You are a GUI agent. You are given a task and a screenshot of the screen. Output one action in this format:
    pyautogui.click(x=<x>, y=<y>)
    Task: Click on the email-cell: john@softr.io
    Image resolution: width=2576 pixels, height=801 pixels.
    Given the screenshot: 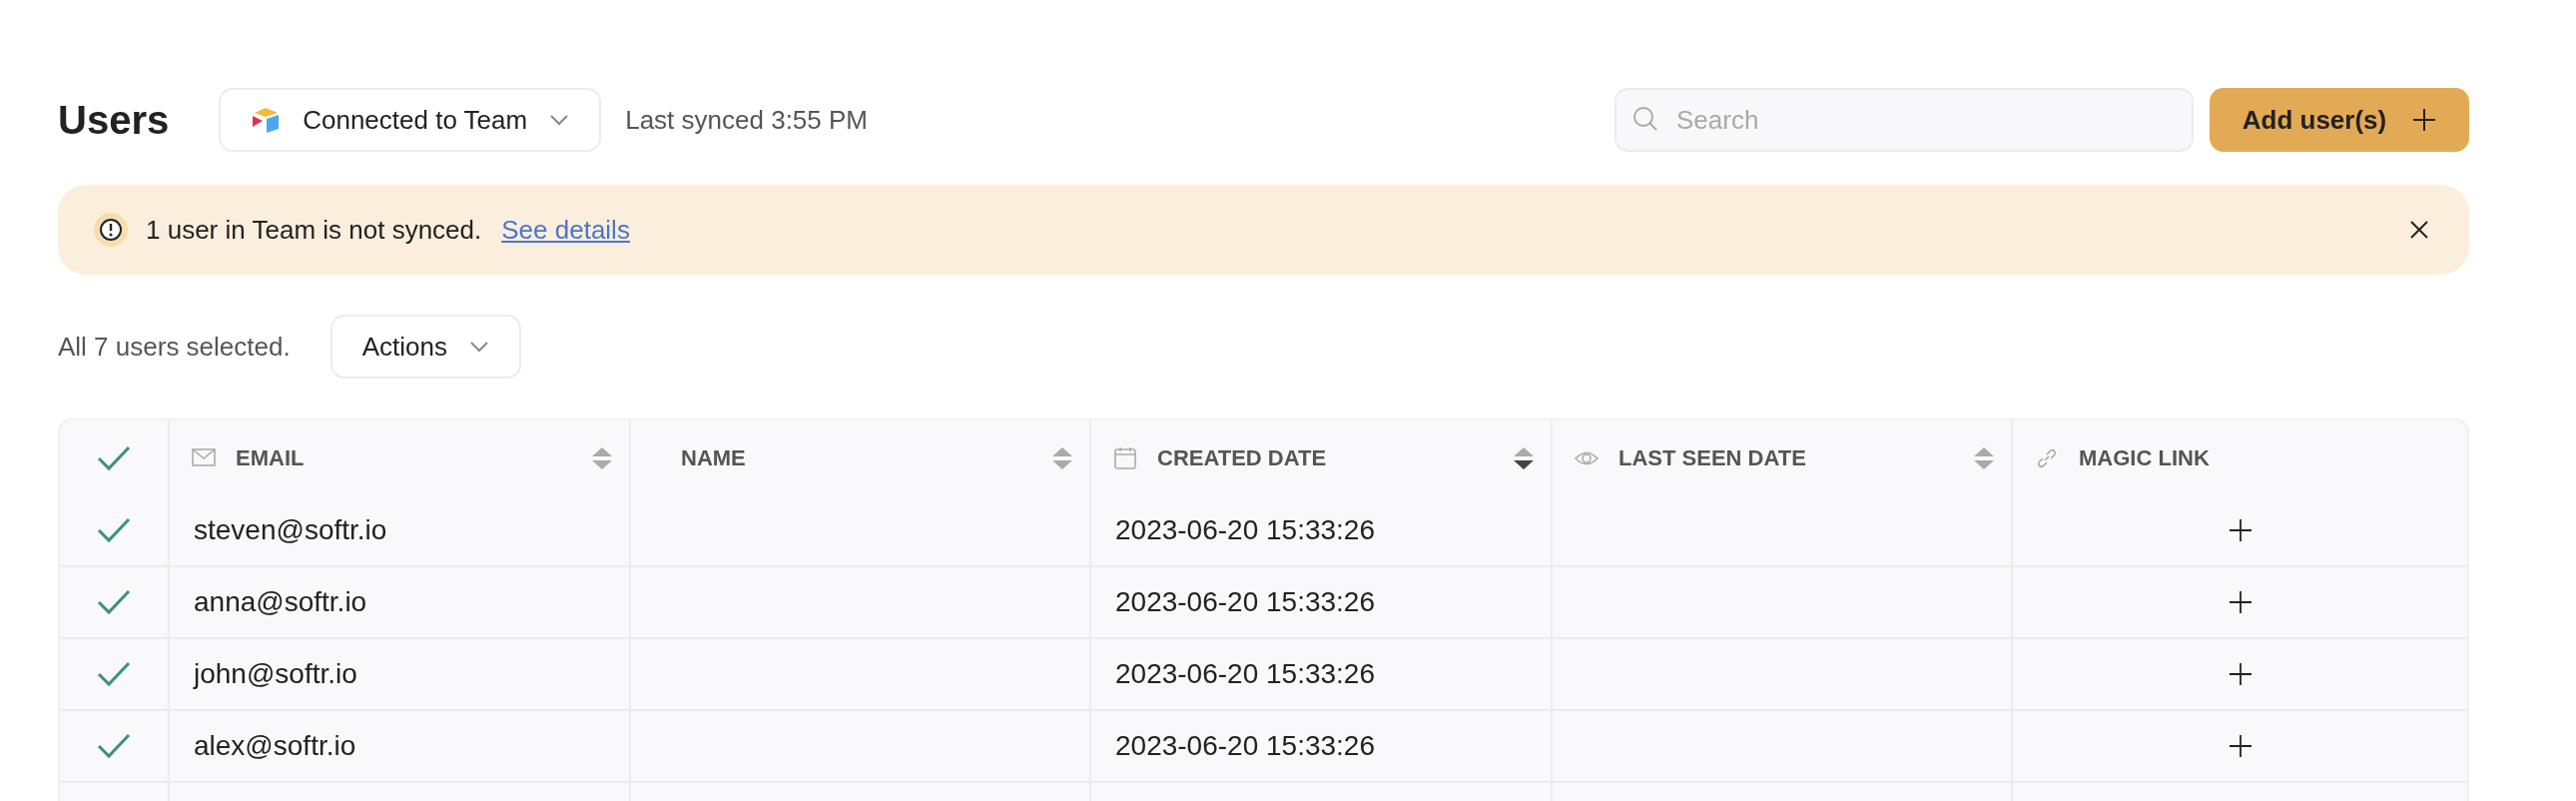 What is the action you would take?
    pyautogui.click(x=400, y=674)
    